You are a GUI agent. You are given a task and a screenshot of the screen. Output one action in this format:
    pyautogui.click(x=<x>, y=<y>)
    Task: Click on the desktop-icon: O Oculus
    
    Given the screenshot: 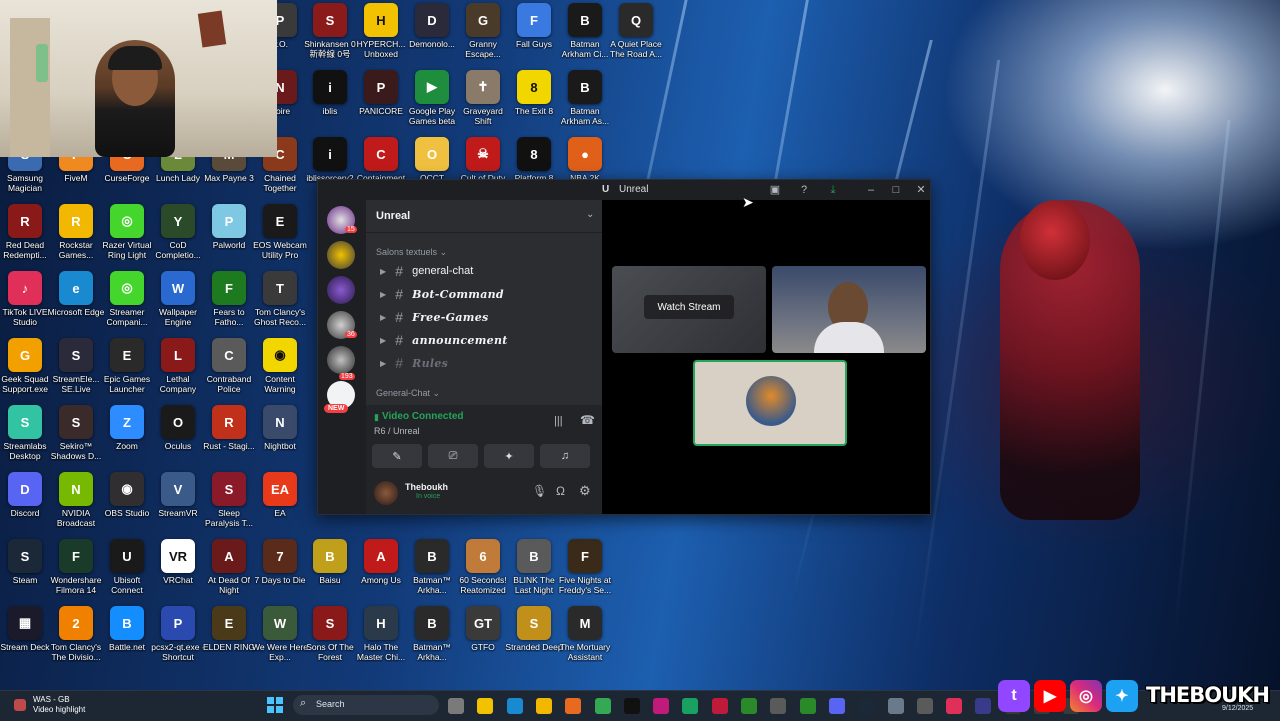 What is the action you would take?
    pyautogui.click(x=178, y=438)
    